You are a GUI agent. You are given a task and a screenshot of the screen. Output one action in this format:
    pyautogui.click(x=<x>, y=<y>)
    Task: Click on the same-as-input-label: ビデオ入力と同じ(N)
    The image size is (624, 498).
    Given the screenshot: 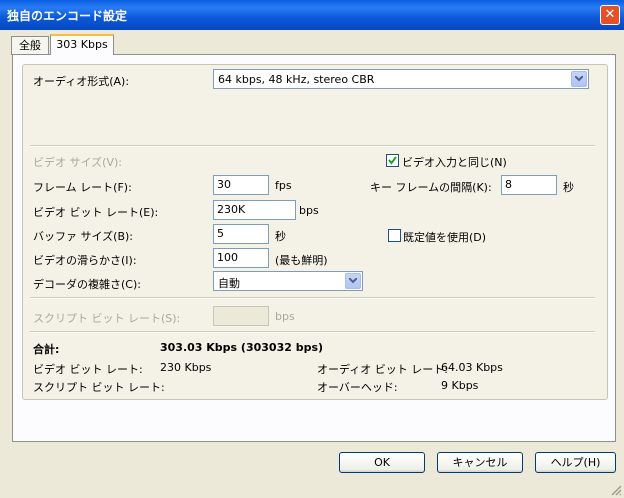 What is the action you would take?
    pyautogui.click(x=454, y=162)
    